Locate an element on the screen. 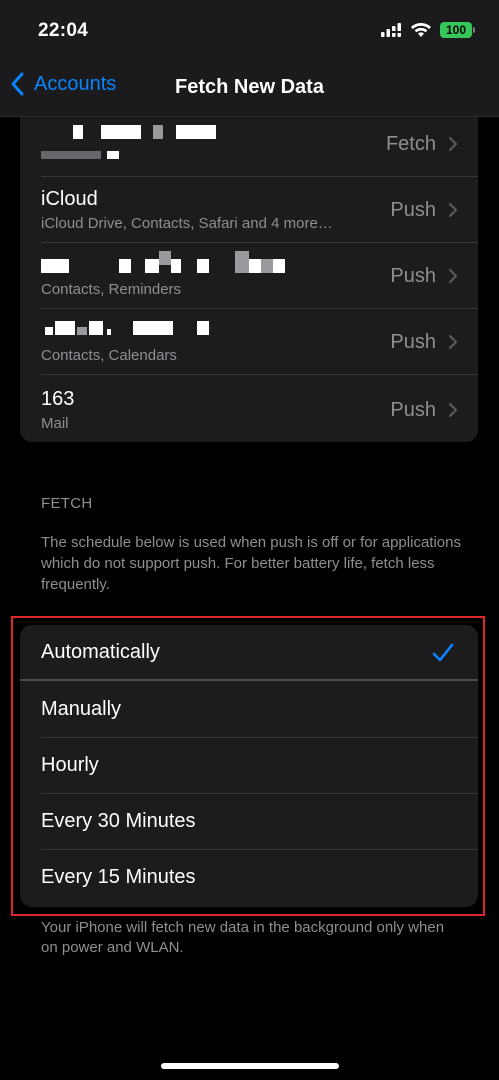  option-manually: Manually is located at coordinates (249, 710).